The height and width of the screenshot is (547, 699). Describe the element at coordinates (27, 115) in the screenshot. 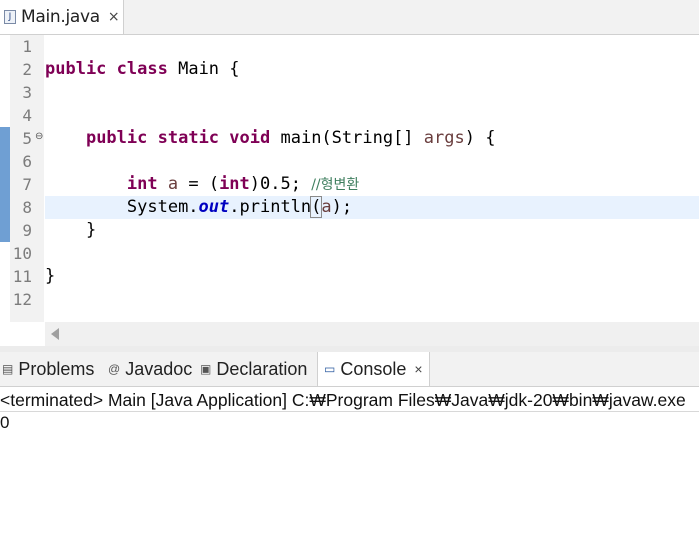

I see `line-number: 4` at that location.